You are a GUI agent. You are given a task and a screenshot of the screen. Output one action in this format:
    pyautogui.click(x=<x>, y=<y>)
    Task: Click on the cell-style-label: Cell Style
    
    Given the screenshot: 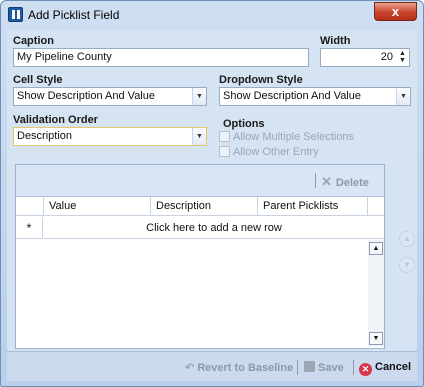 What is the action you would take?
    pyautogui.click(x=38, y=80)
    